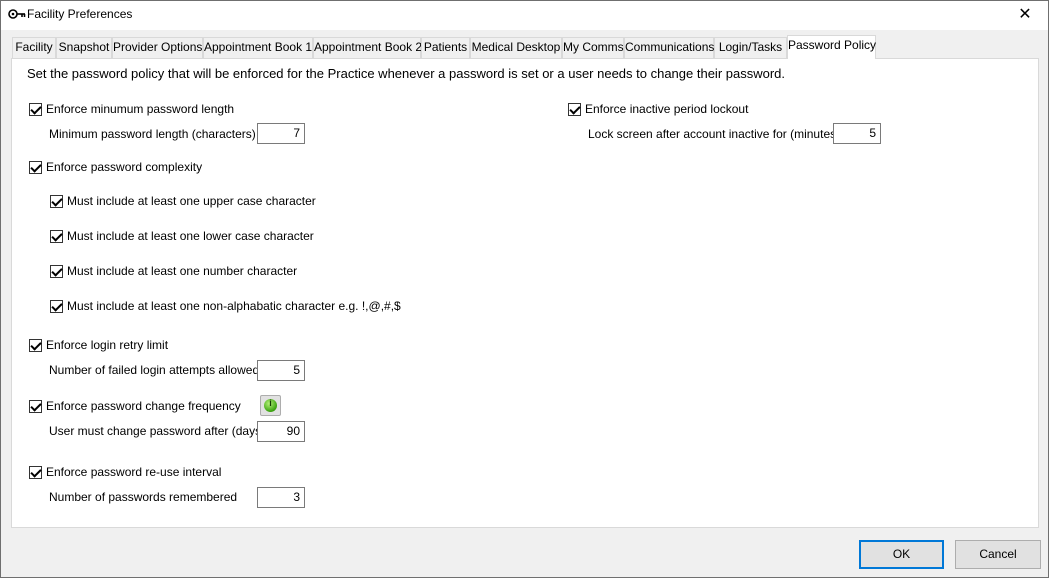  I want to click on enforce-reuse-interval-label: Enforce password re-use interval, so click(134, 472).